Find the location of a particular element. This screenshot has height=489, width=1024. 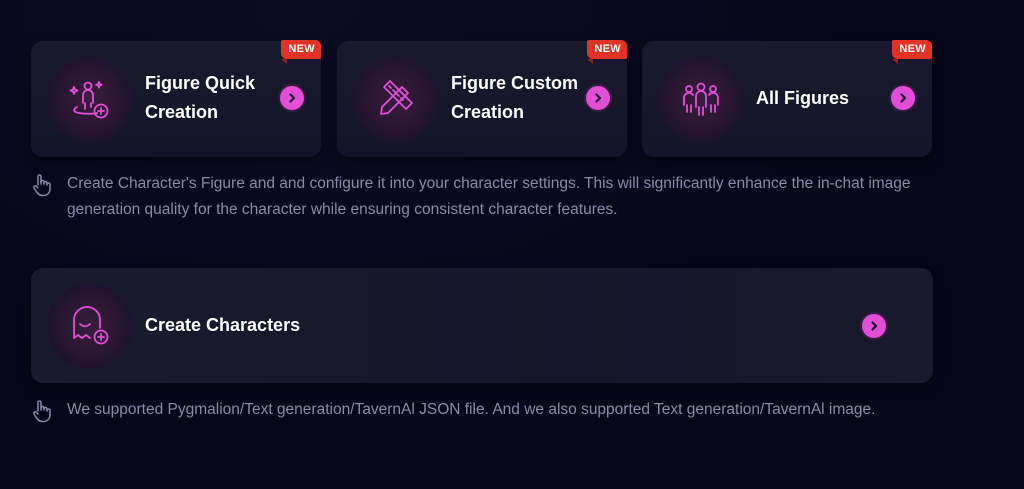

figure-quick-creation-card: Figure Quick Creation NEW is located at coordinates (176, 98).